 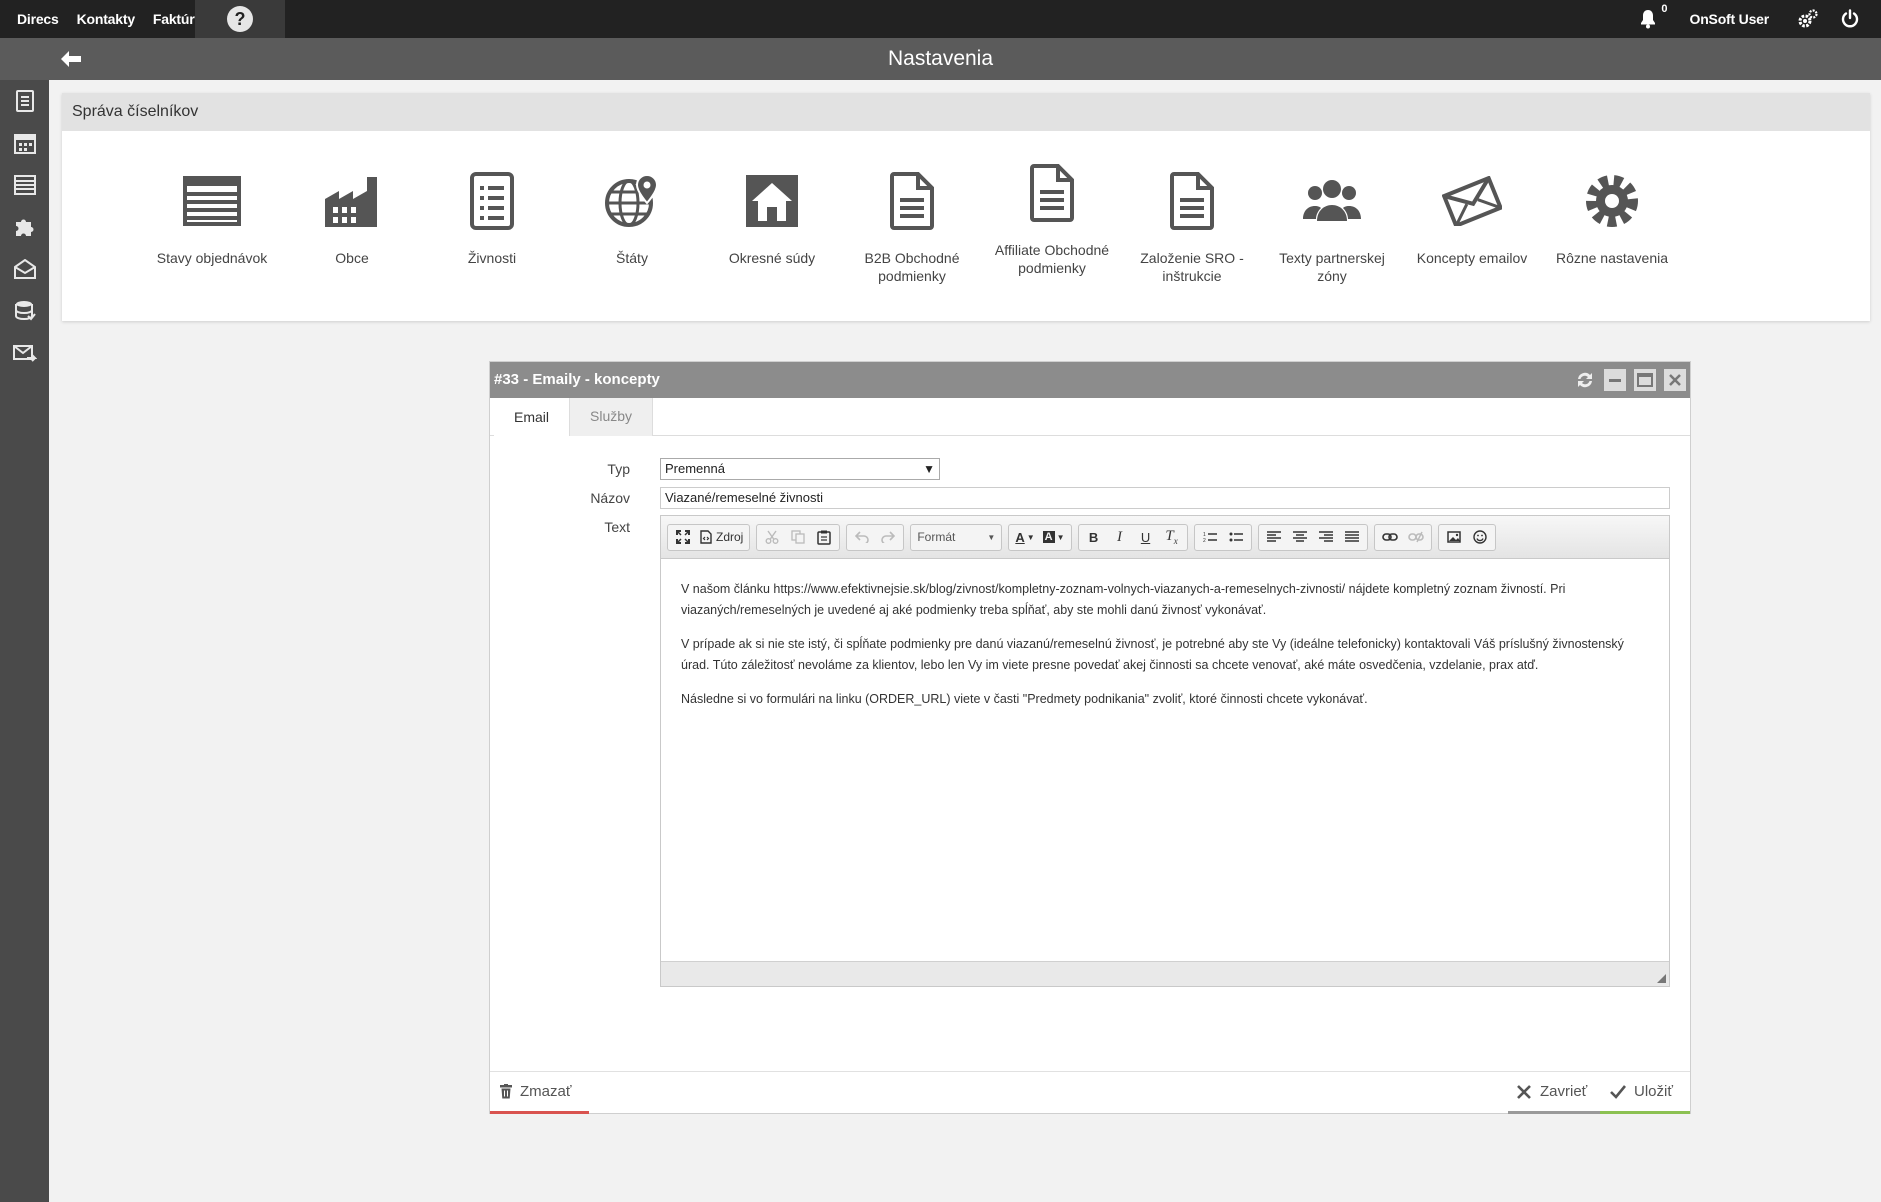 I want to click on tile-district-courts: Okresné súdy, so click(x=772, y=223).